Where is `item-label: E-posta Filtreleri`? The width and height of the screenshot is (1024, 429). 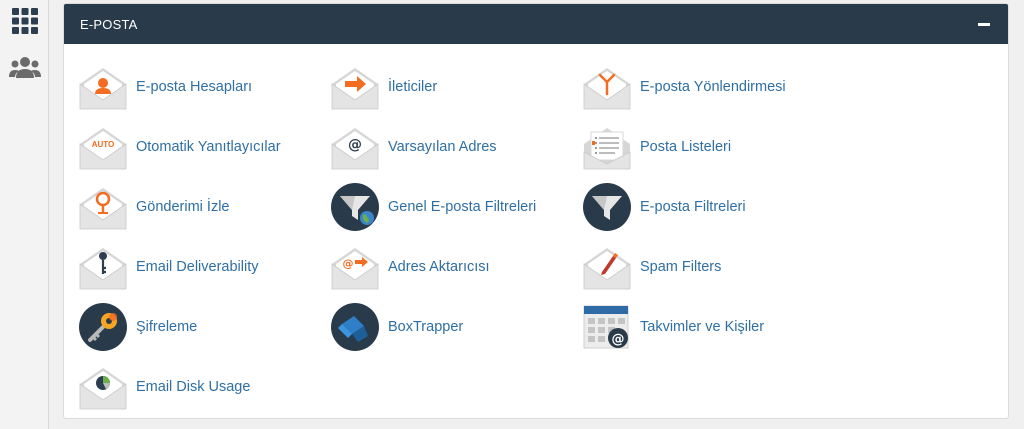
item-label: E-posta Filtreleri is located at coordinates (693, 207).